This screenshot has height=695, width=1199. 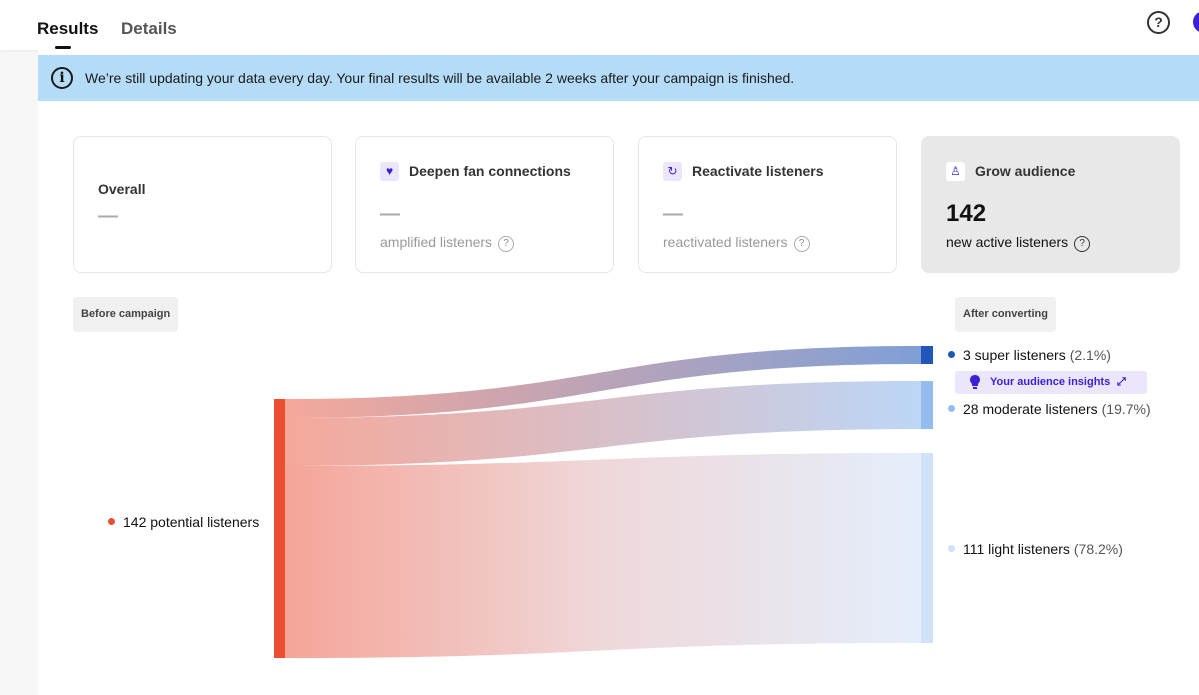 What do you see at coordinates (1029, 355) in the screenshot?
I see `target-label-super: 3 super listeners (2.1%)` at bounding box center [1029, 355].